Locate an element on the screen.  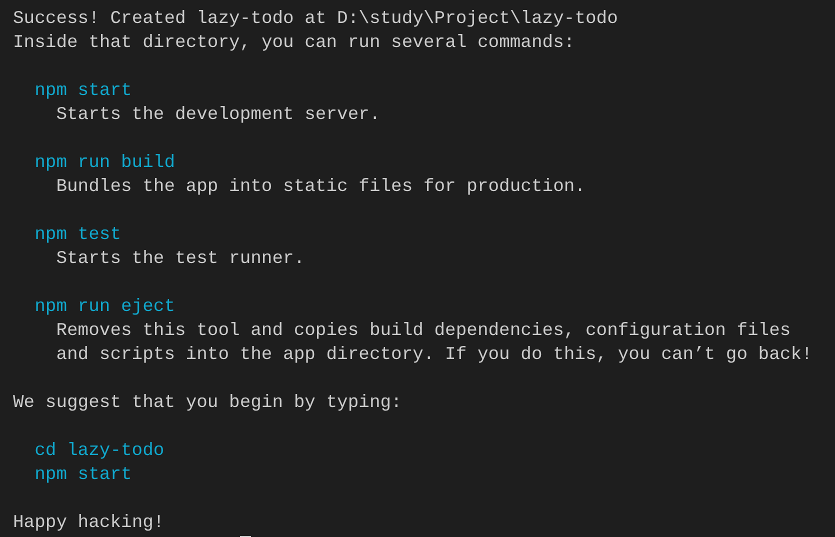
command-text: cd lazy-todo is located at coordinates (99, 451).